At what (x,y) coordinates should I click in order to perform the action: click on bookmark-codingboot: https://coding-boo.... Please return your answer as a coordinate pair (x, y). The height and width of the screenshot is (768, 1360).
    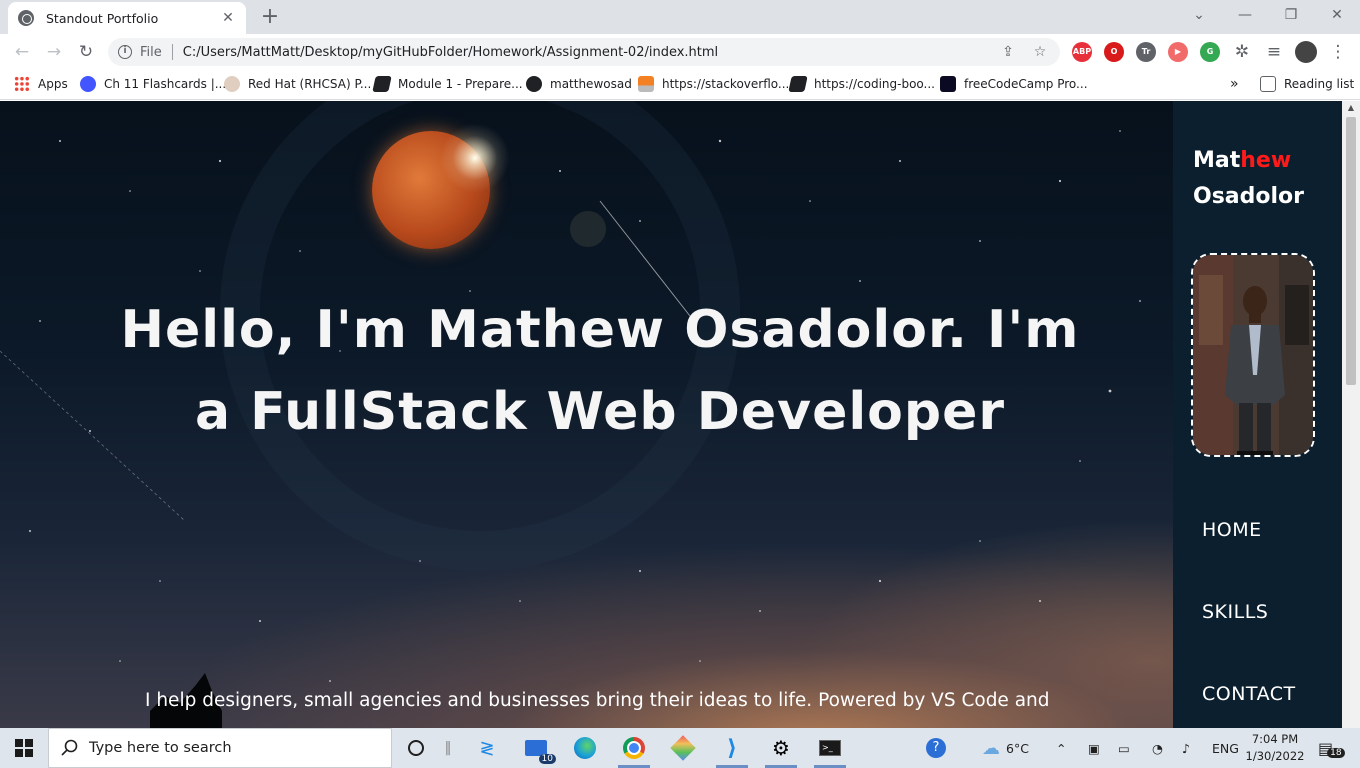
    Looking at the image, I should click on (861, 84).